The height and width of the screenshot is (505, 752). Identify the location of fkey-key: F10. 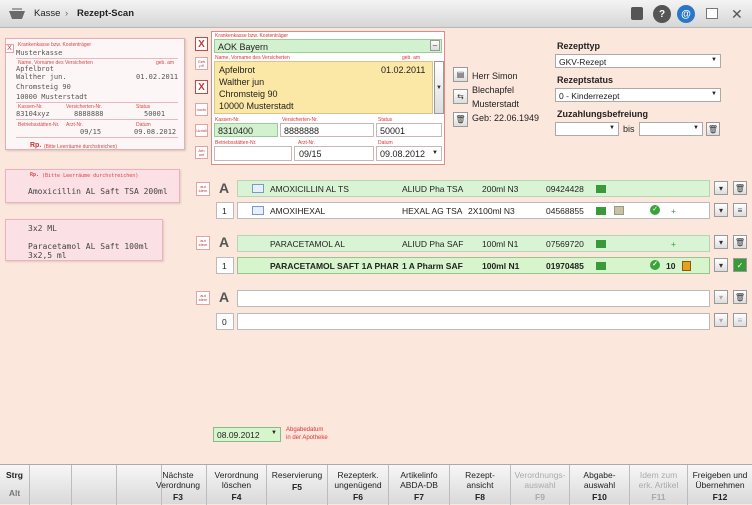
(599, 497).